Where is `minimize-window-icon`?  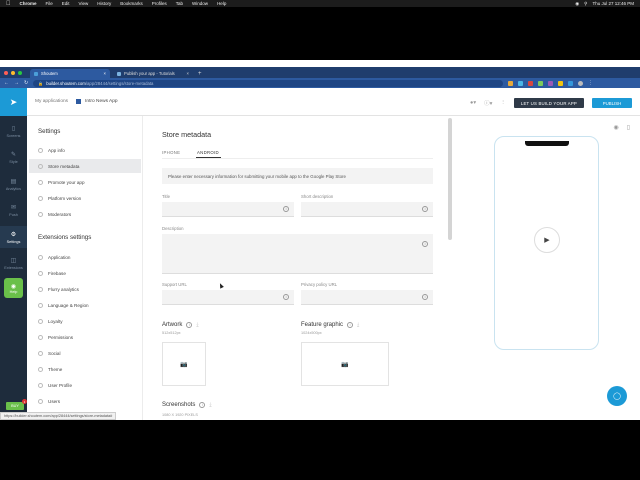
minimize-window-icon is located at coordinates (13, 72).